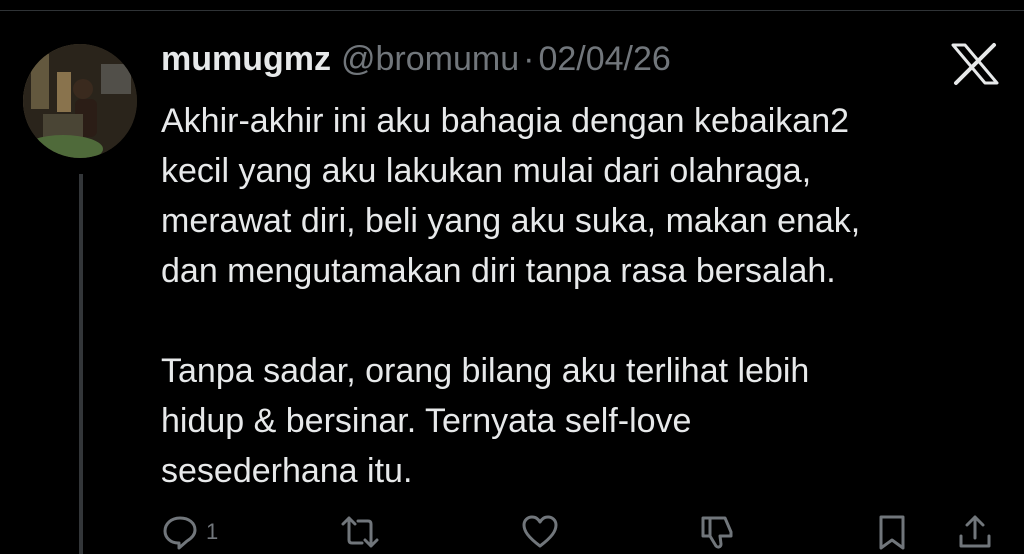 This screenshot has width=1024, height=554. I want to click on dislike-icon, so click(717, 532).